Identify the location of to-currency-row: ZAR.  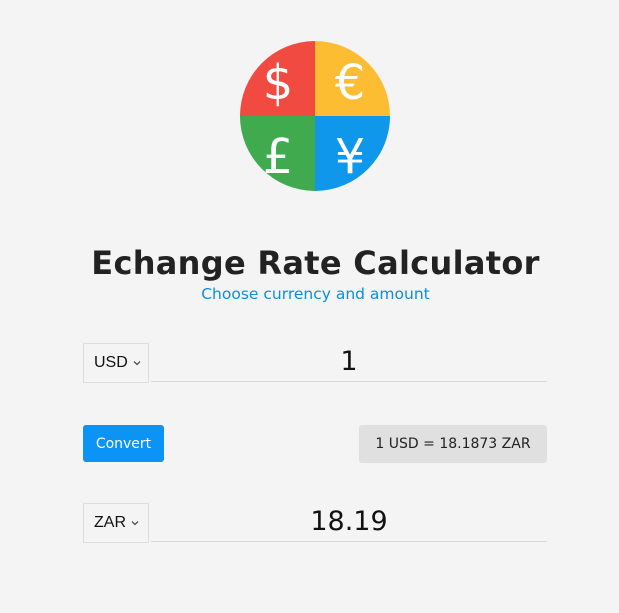
(315, 524).